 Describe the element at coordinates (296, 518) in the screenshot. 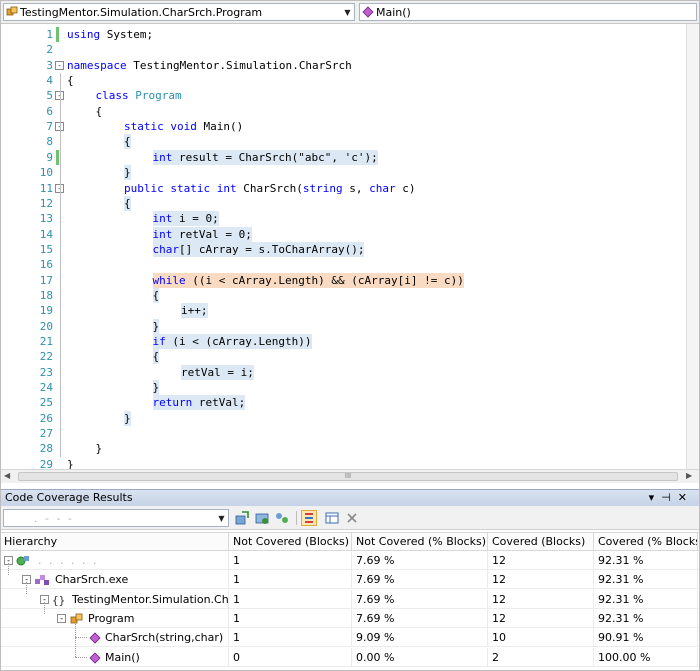

I see `toolbar-separator` at that location.